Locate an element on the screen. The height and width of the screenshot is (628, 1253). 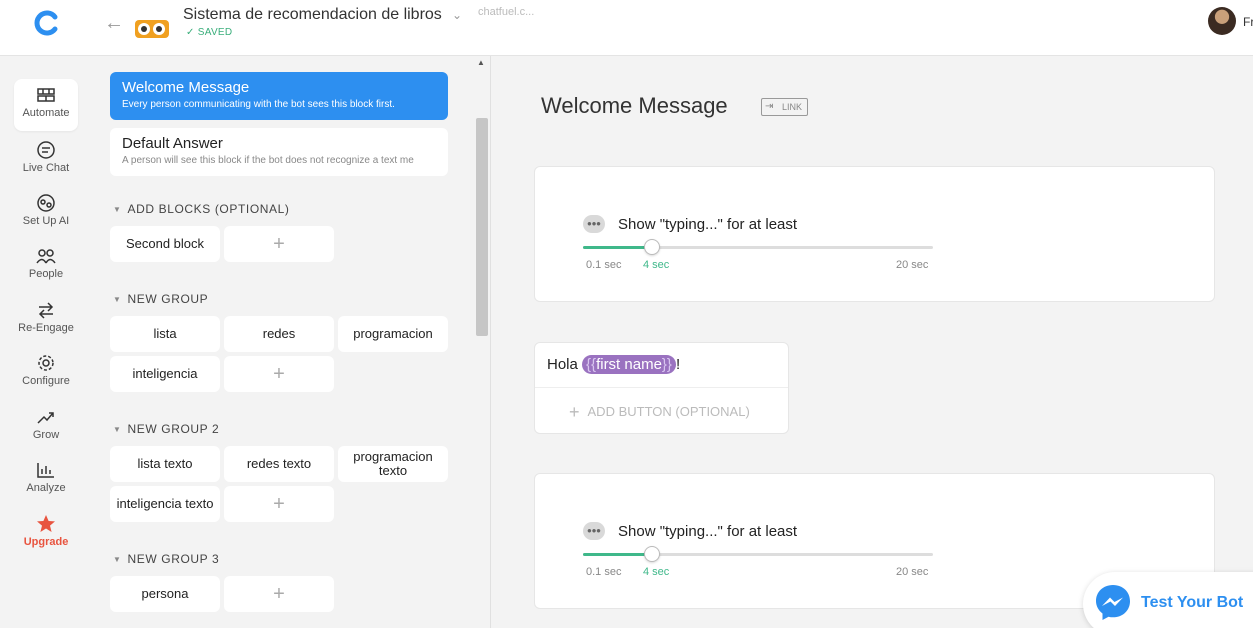
chat-icon is located at coordinates (46, 150).